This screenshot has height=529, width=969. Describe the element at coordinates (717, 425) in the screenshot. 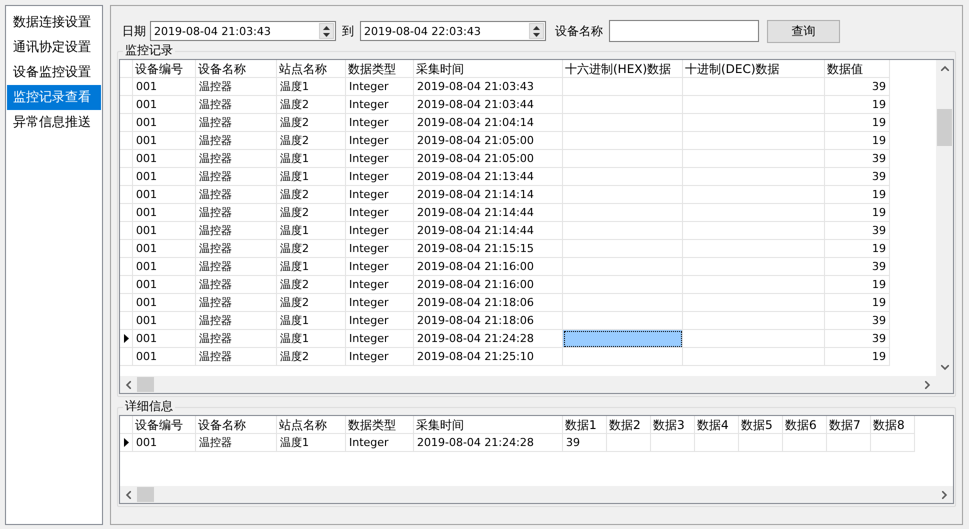

I see `column-header: 数据4` at that location.